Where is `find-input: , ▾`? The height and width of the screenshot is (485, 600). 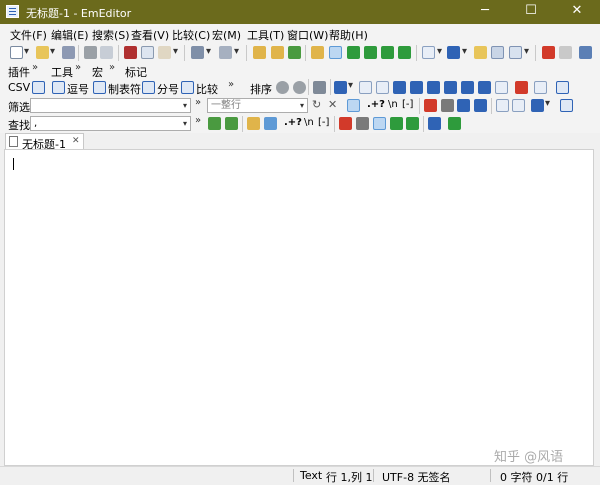
find-input: , ▾ is located at coordinates (110, 123).